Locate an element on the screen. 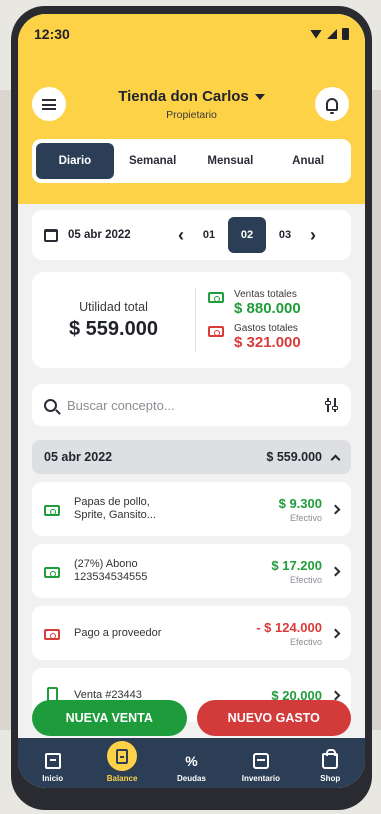  transaction-desc-line: Papas de pollo, is located at coordinates (112, 502).